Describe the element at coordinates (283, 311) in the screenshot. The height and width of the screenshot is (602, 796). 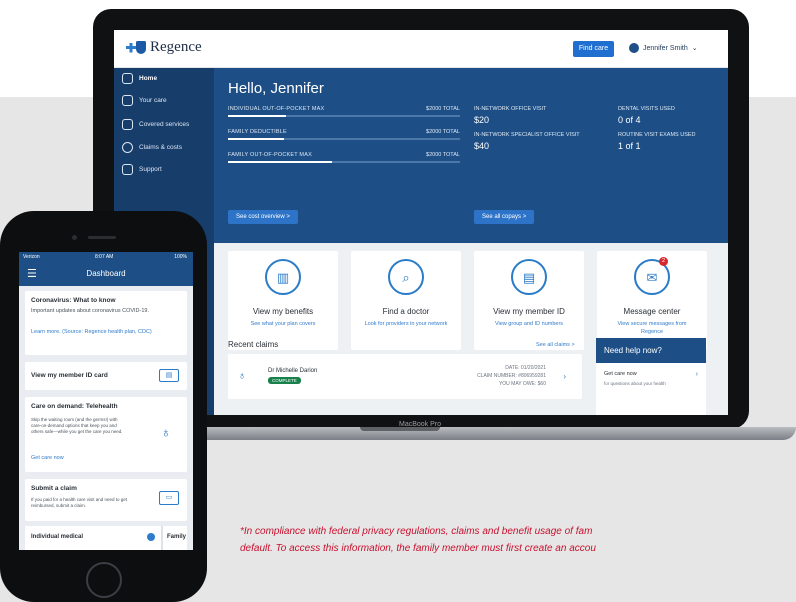
I see `card-title: View my benefits` at that location.